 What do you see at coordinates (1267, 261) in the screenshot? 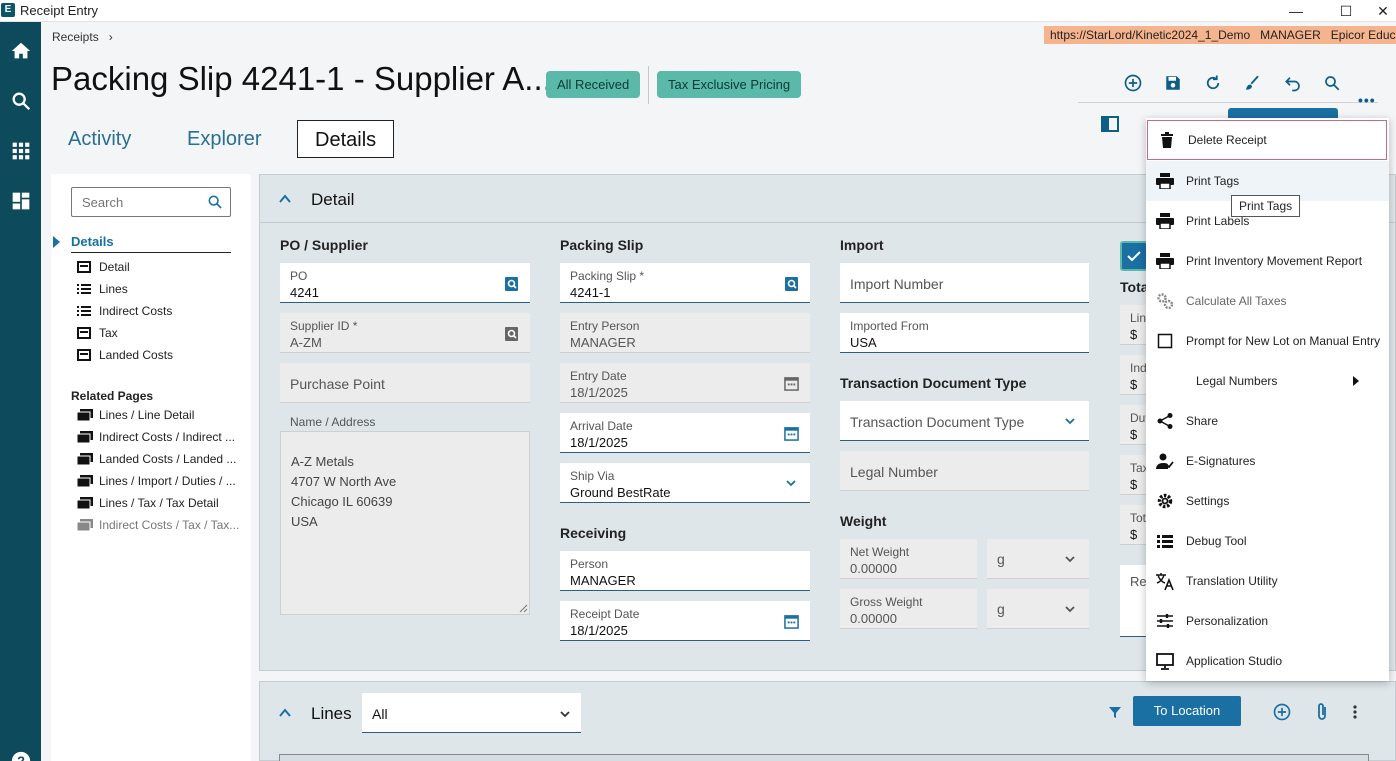
I see `menu-item-print-inventory-movement-report: Print Inventory Movement Report` at bounding box center [1267, 261].